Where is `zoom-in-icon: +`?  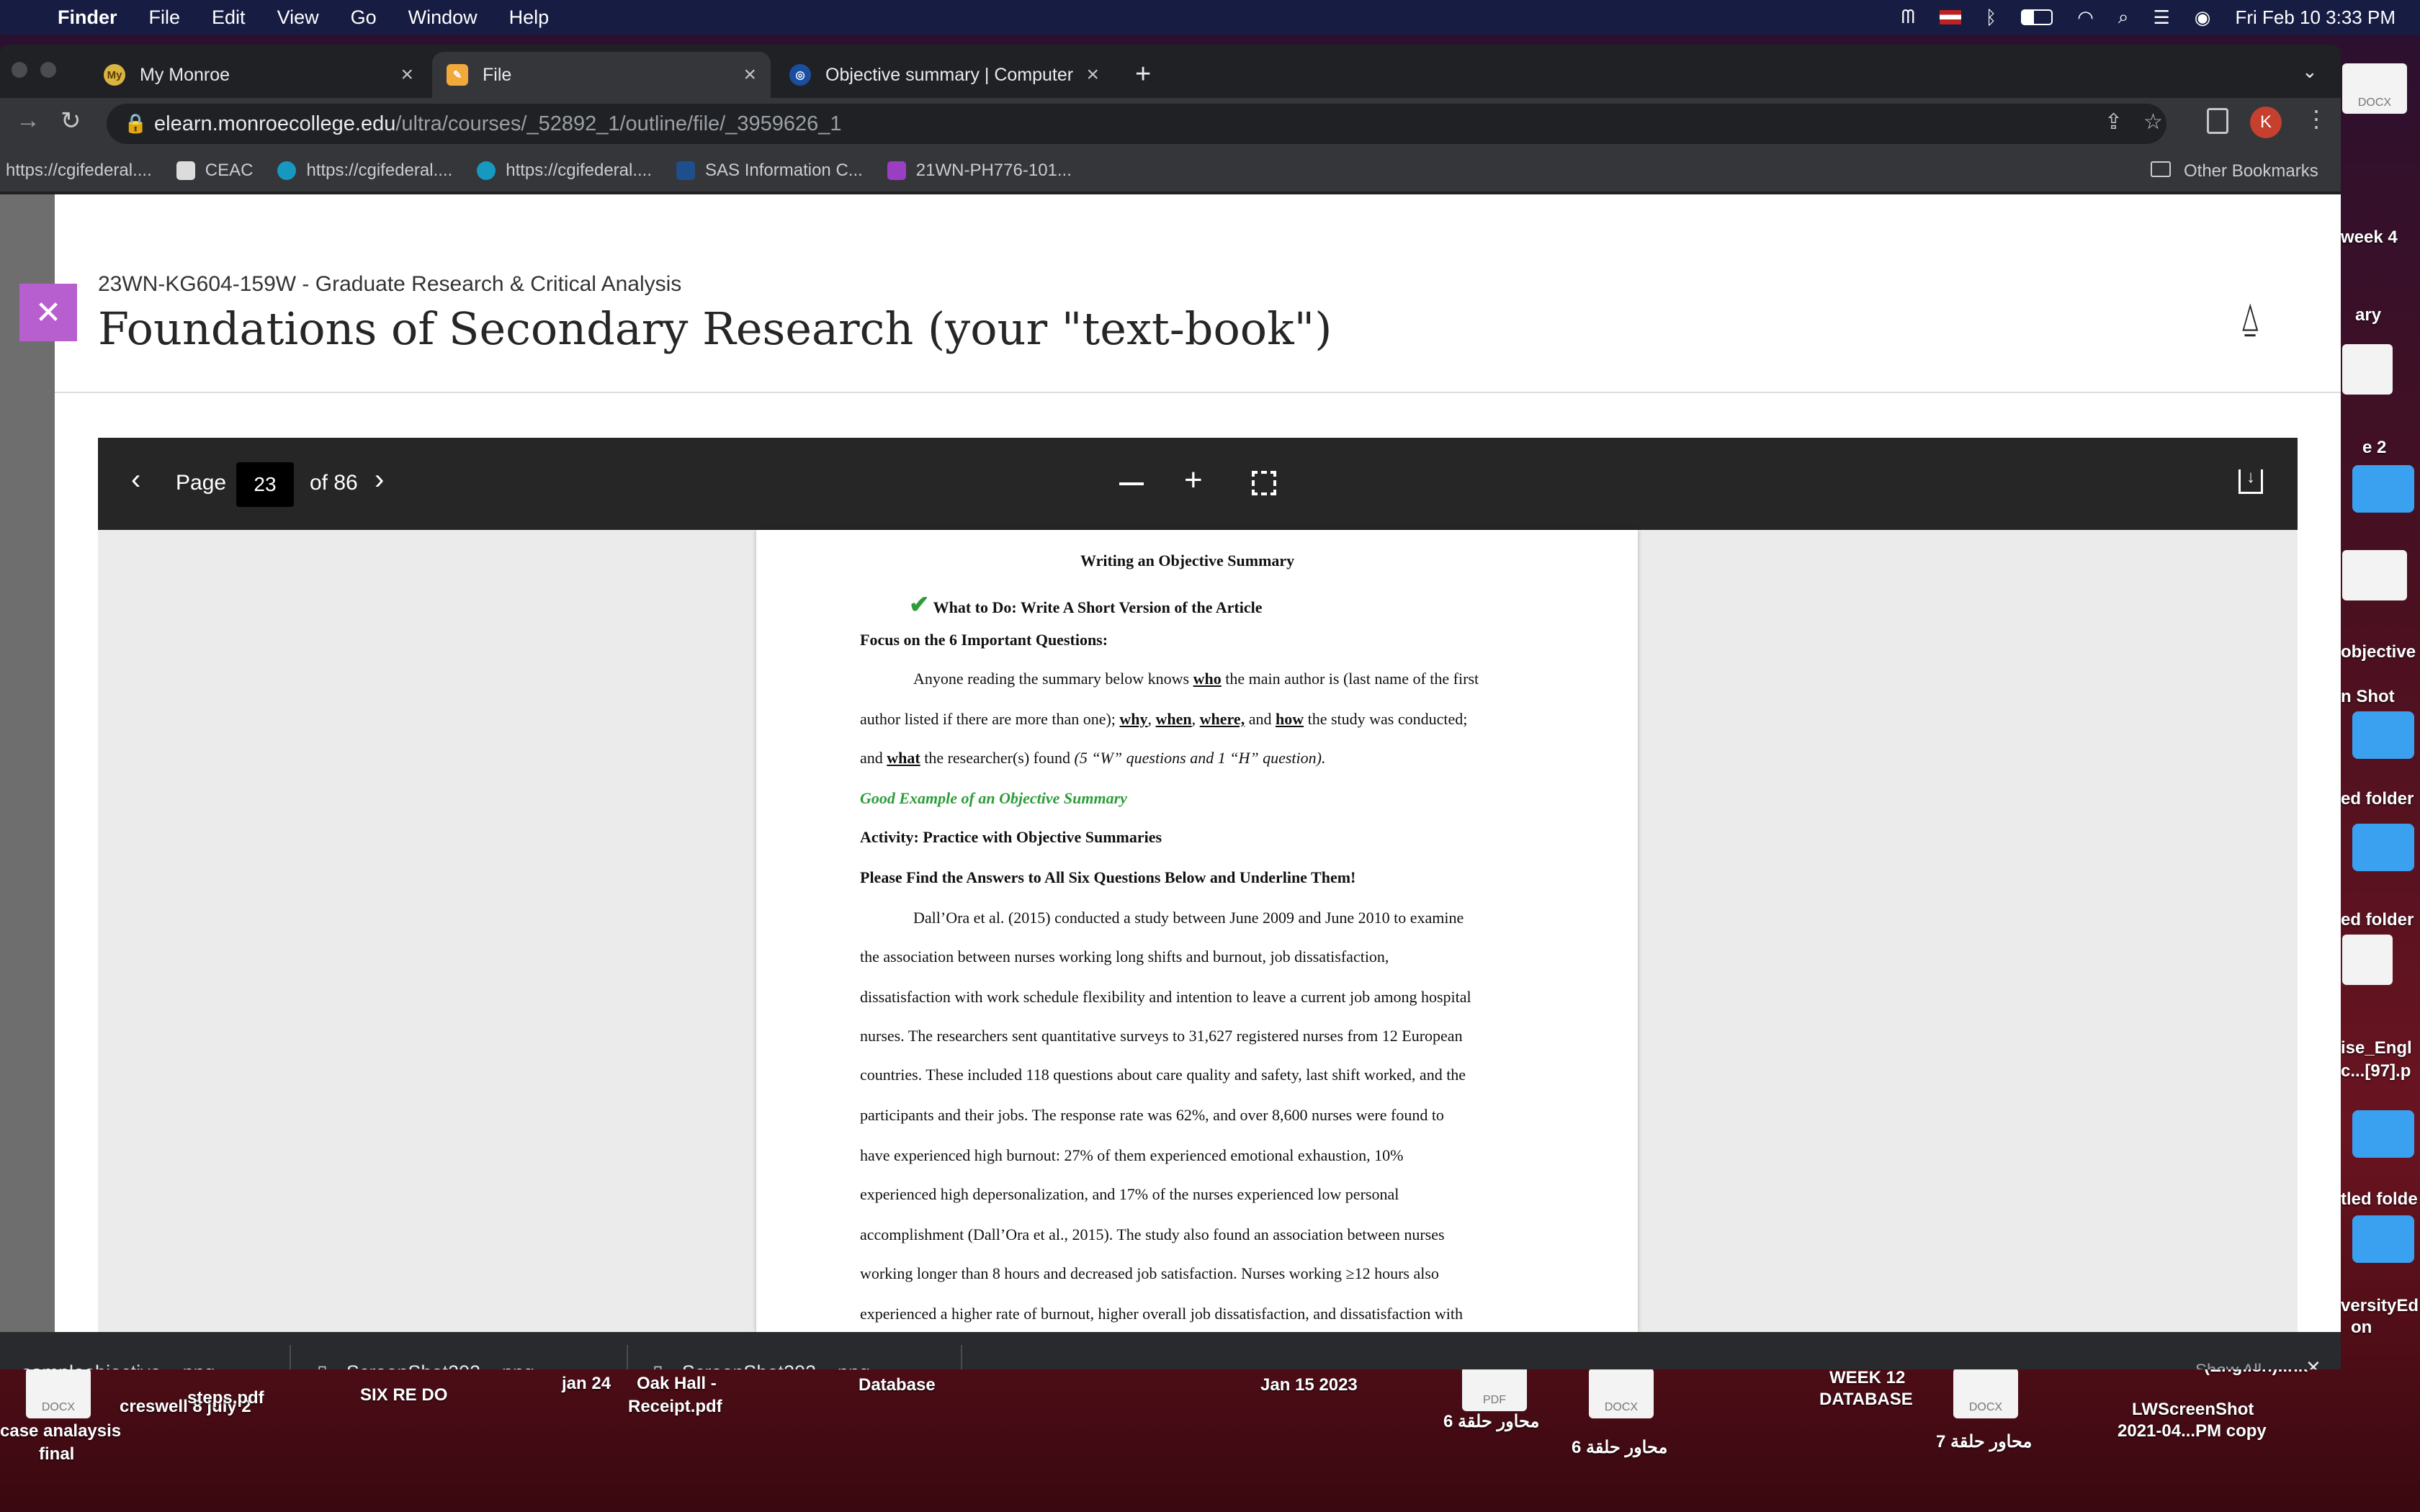
zoom-in-icon: + is located at coordinates (1193, 480).